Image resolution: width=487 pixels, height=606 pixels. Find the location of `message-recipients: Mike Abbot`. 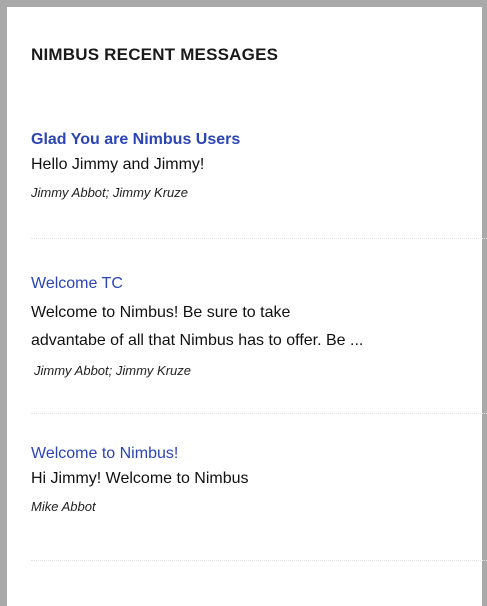

message-recipients: Mike Abbot is located at coordinates (63, 506).